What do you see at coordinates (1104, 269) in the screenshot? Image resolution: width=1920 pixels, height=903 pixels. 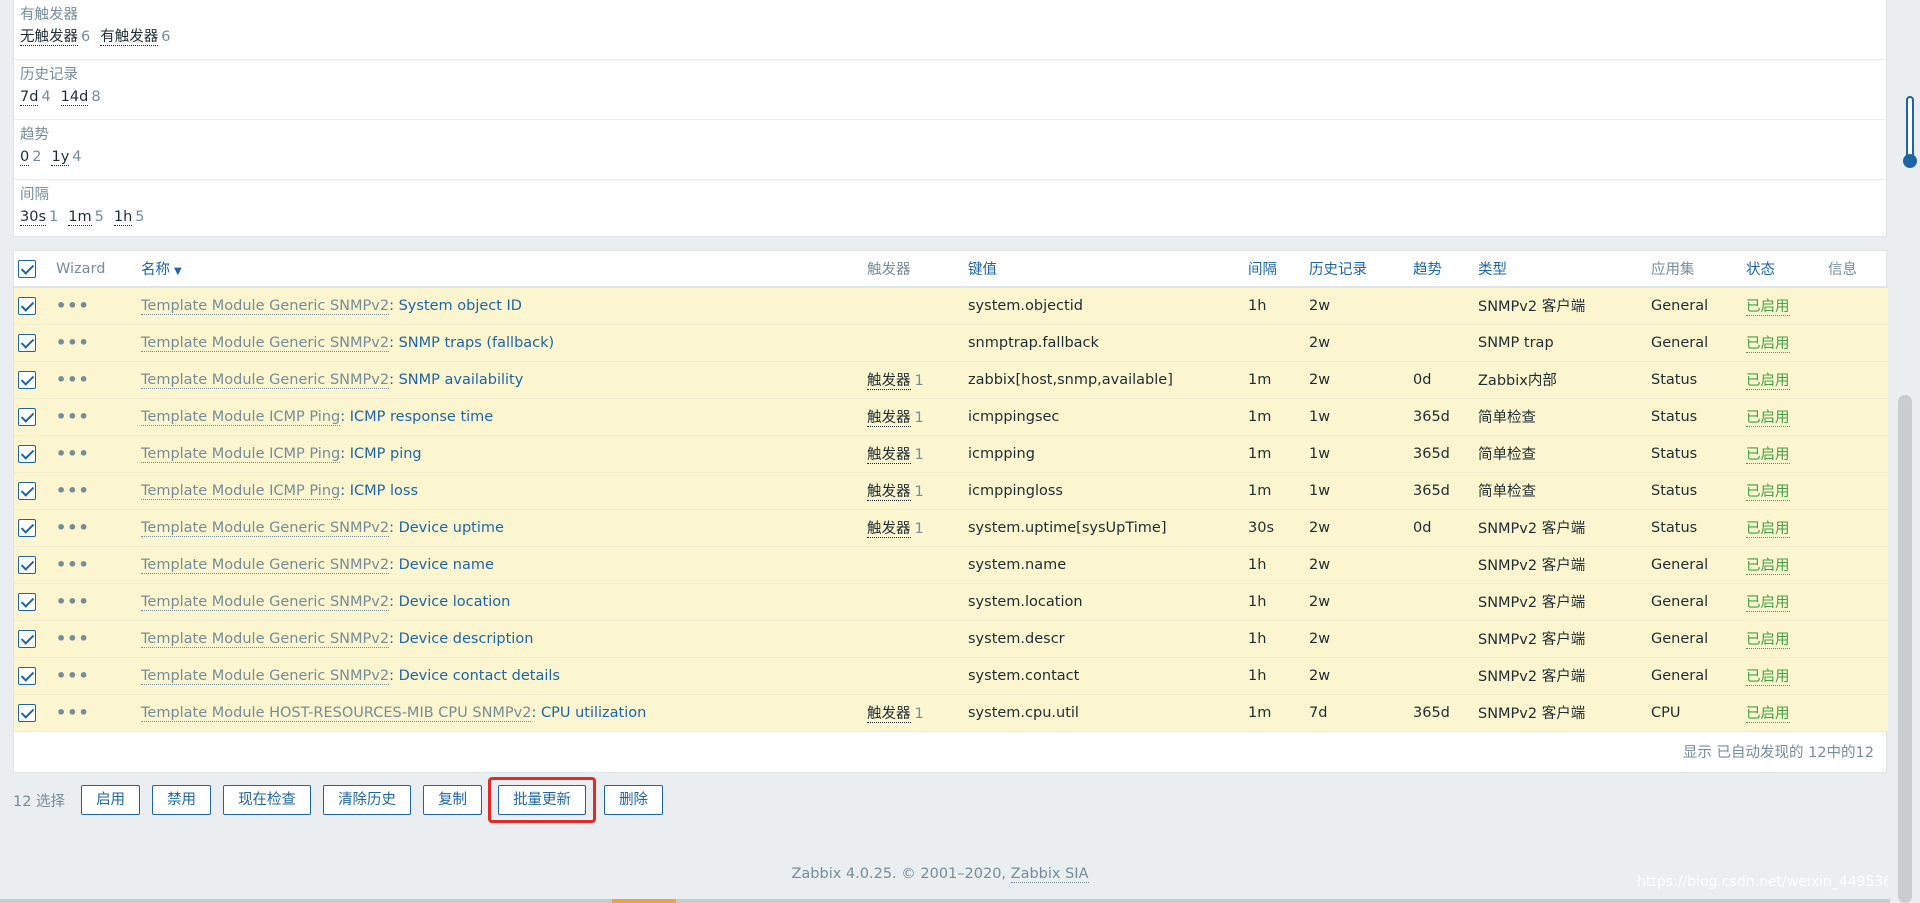 I see `header-key: 键值` at bounding box center [1104, 269].